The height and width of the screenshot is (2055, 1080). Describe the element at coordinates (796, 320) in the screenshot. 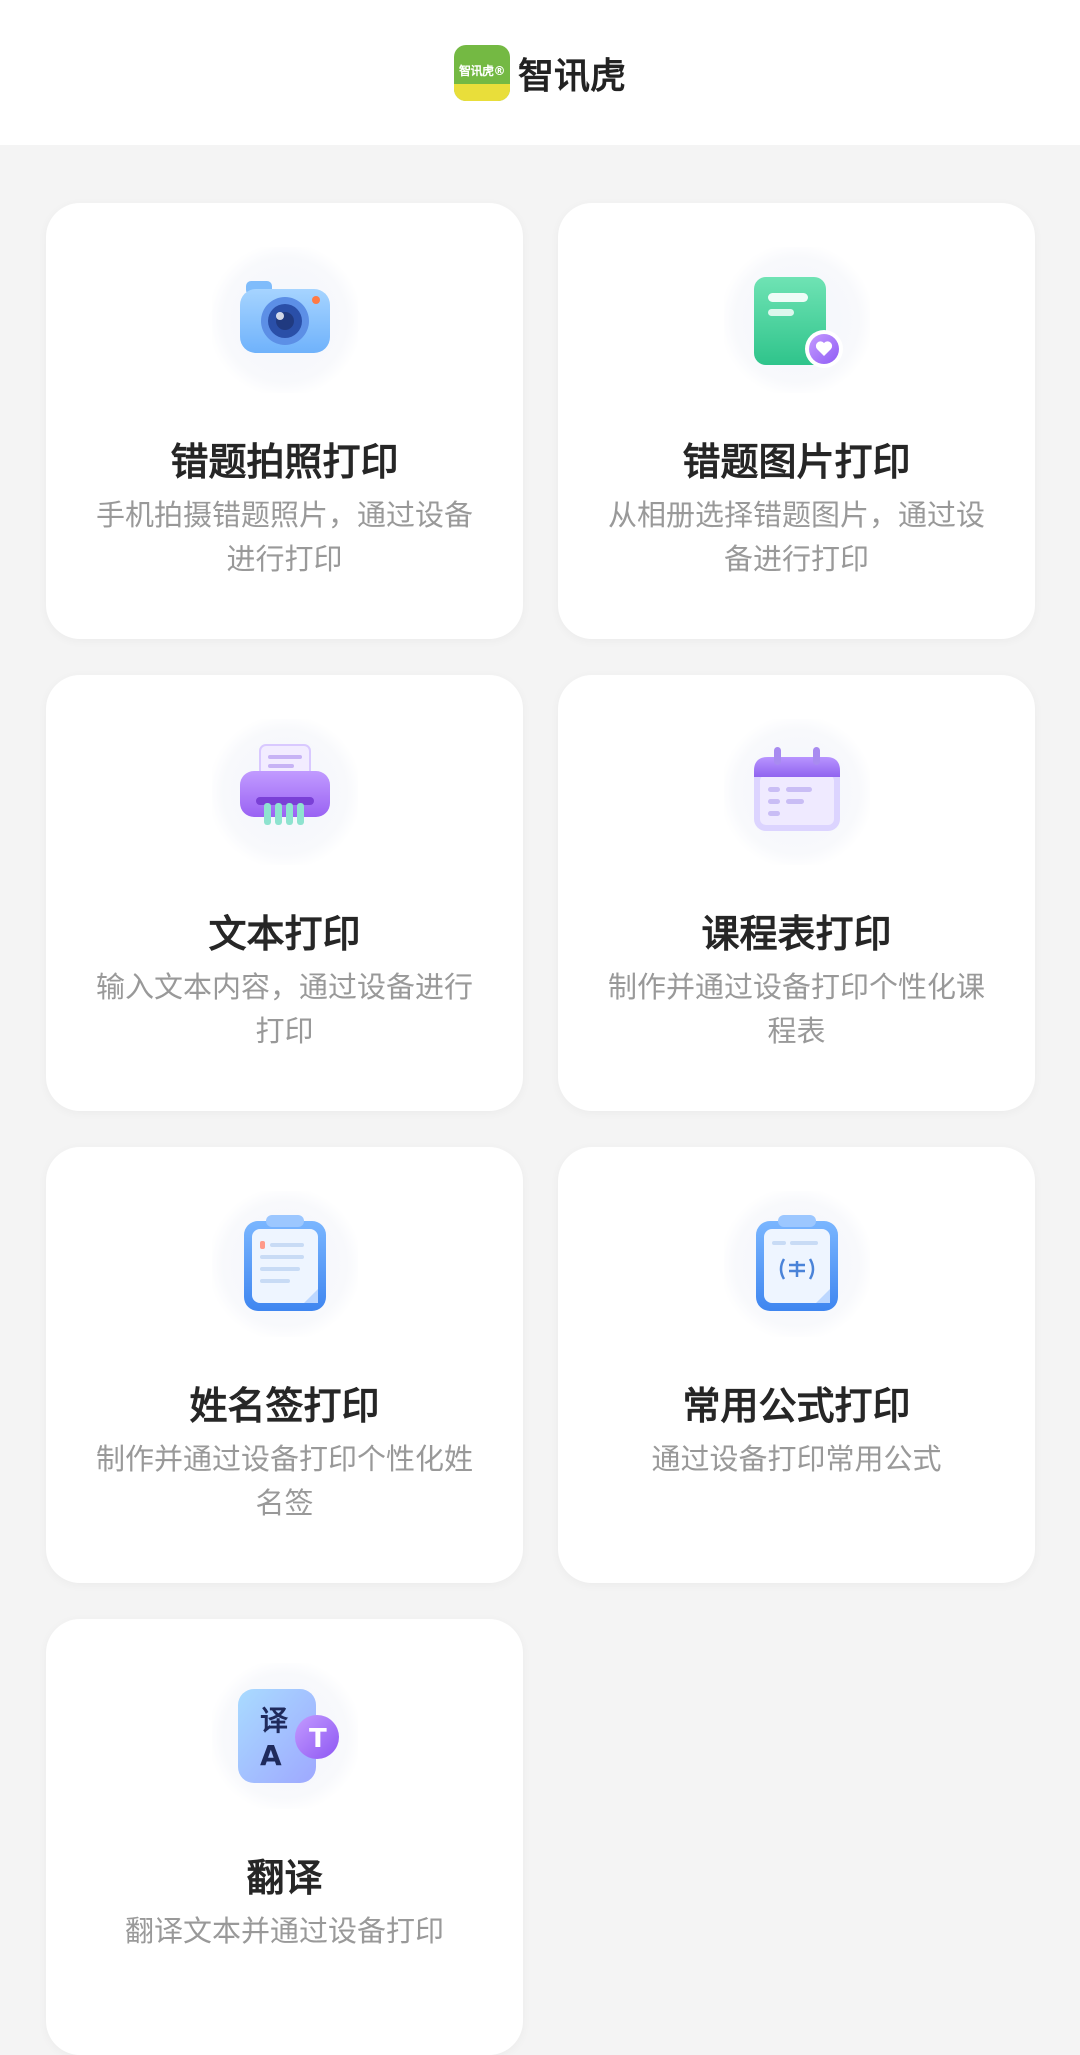

I see `image-document-icon` at that location.